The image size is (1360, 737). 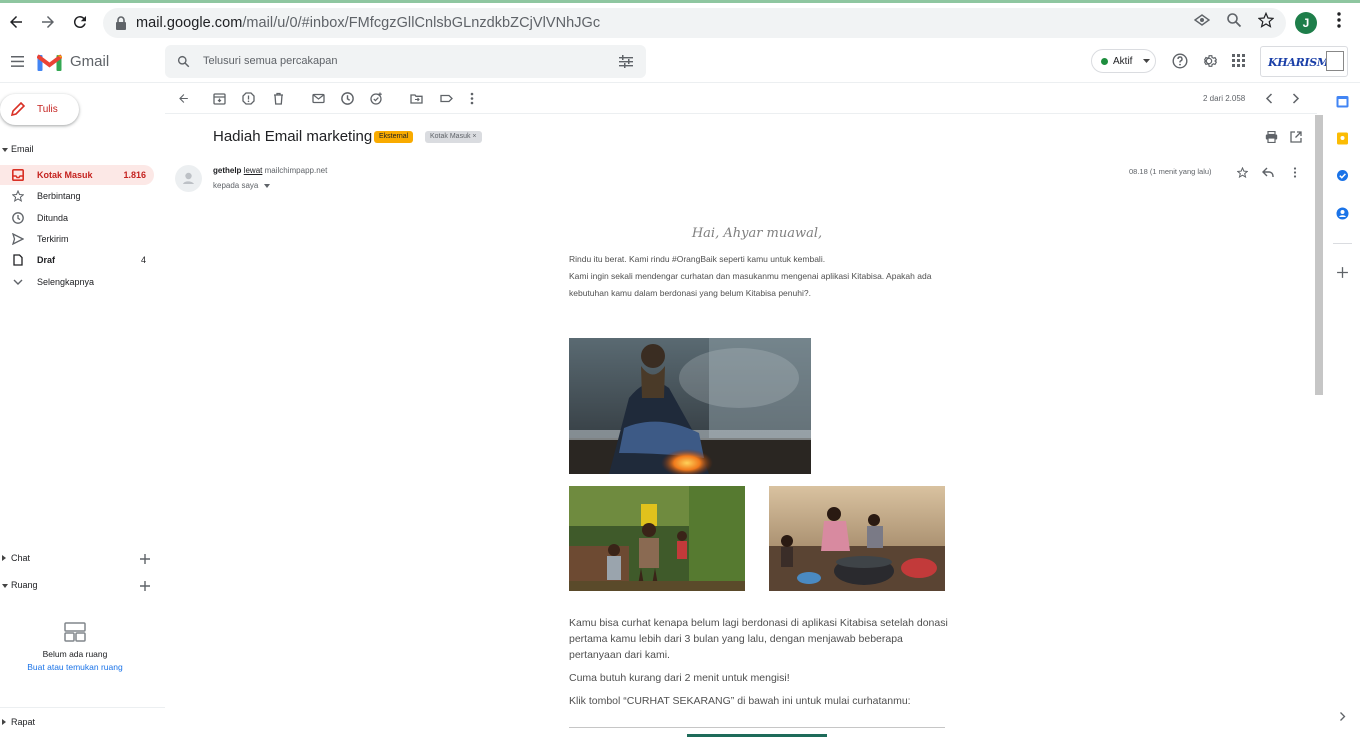 What do you see at coordinates (1342, 138) in the screenshot?
I see `keep-icon` at bounding box center [1342, 138].